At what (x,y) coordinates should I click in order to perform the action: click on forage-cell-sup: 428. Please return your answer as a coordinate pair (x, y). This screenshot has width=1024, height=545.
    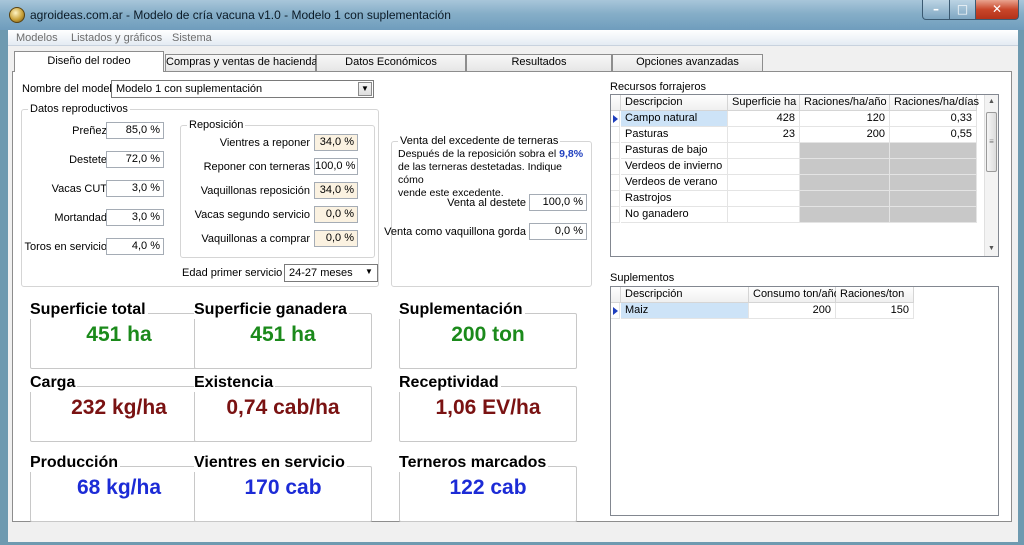
    Looking at the image, I should click on (764, 119).